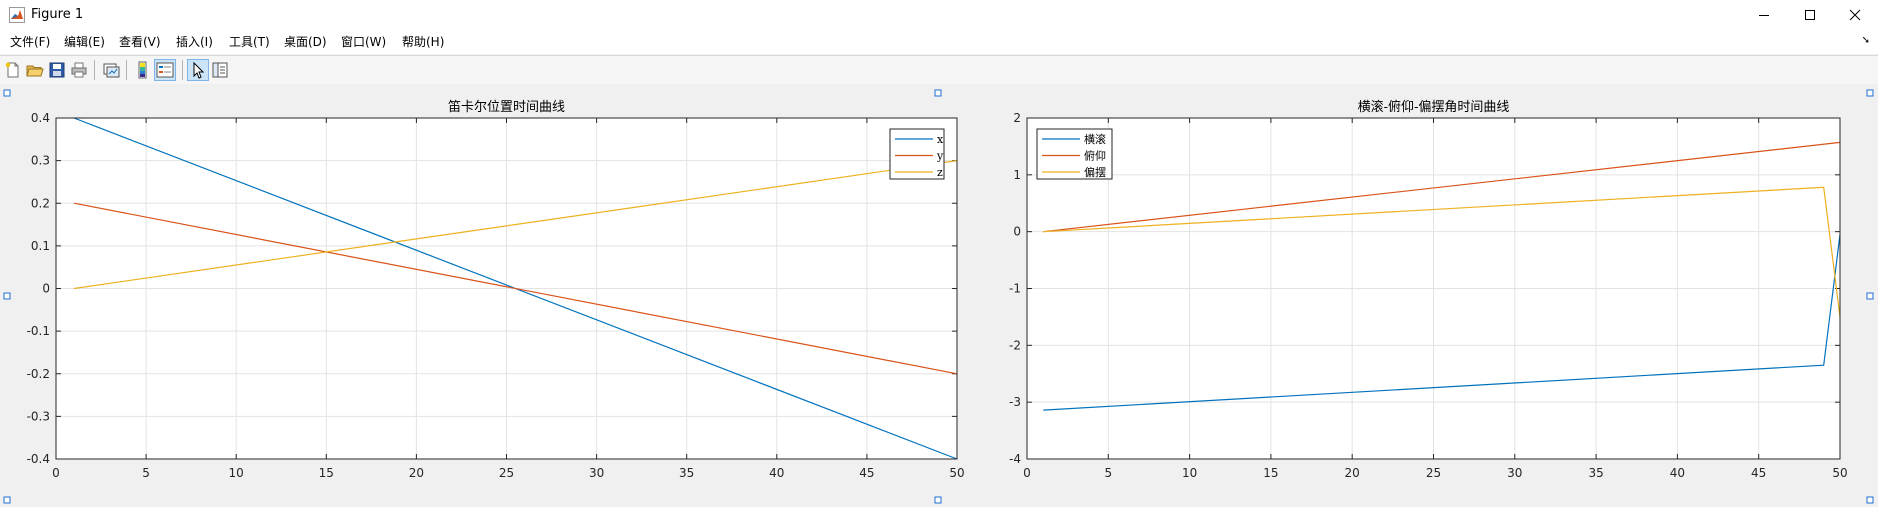 Image resolution: width=1878 pixels, height=507 pixels. What do you see at coordinates (1015, 289) in the screenshot?
I see `y-tick-label: -1` at bounding box center [1015, 289].